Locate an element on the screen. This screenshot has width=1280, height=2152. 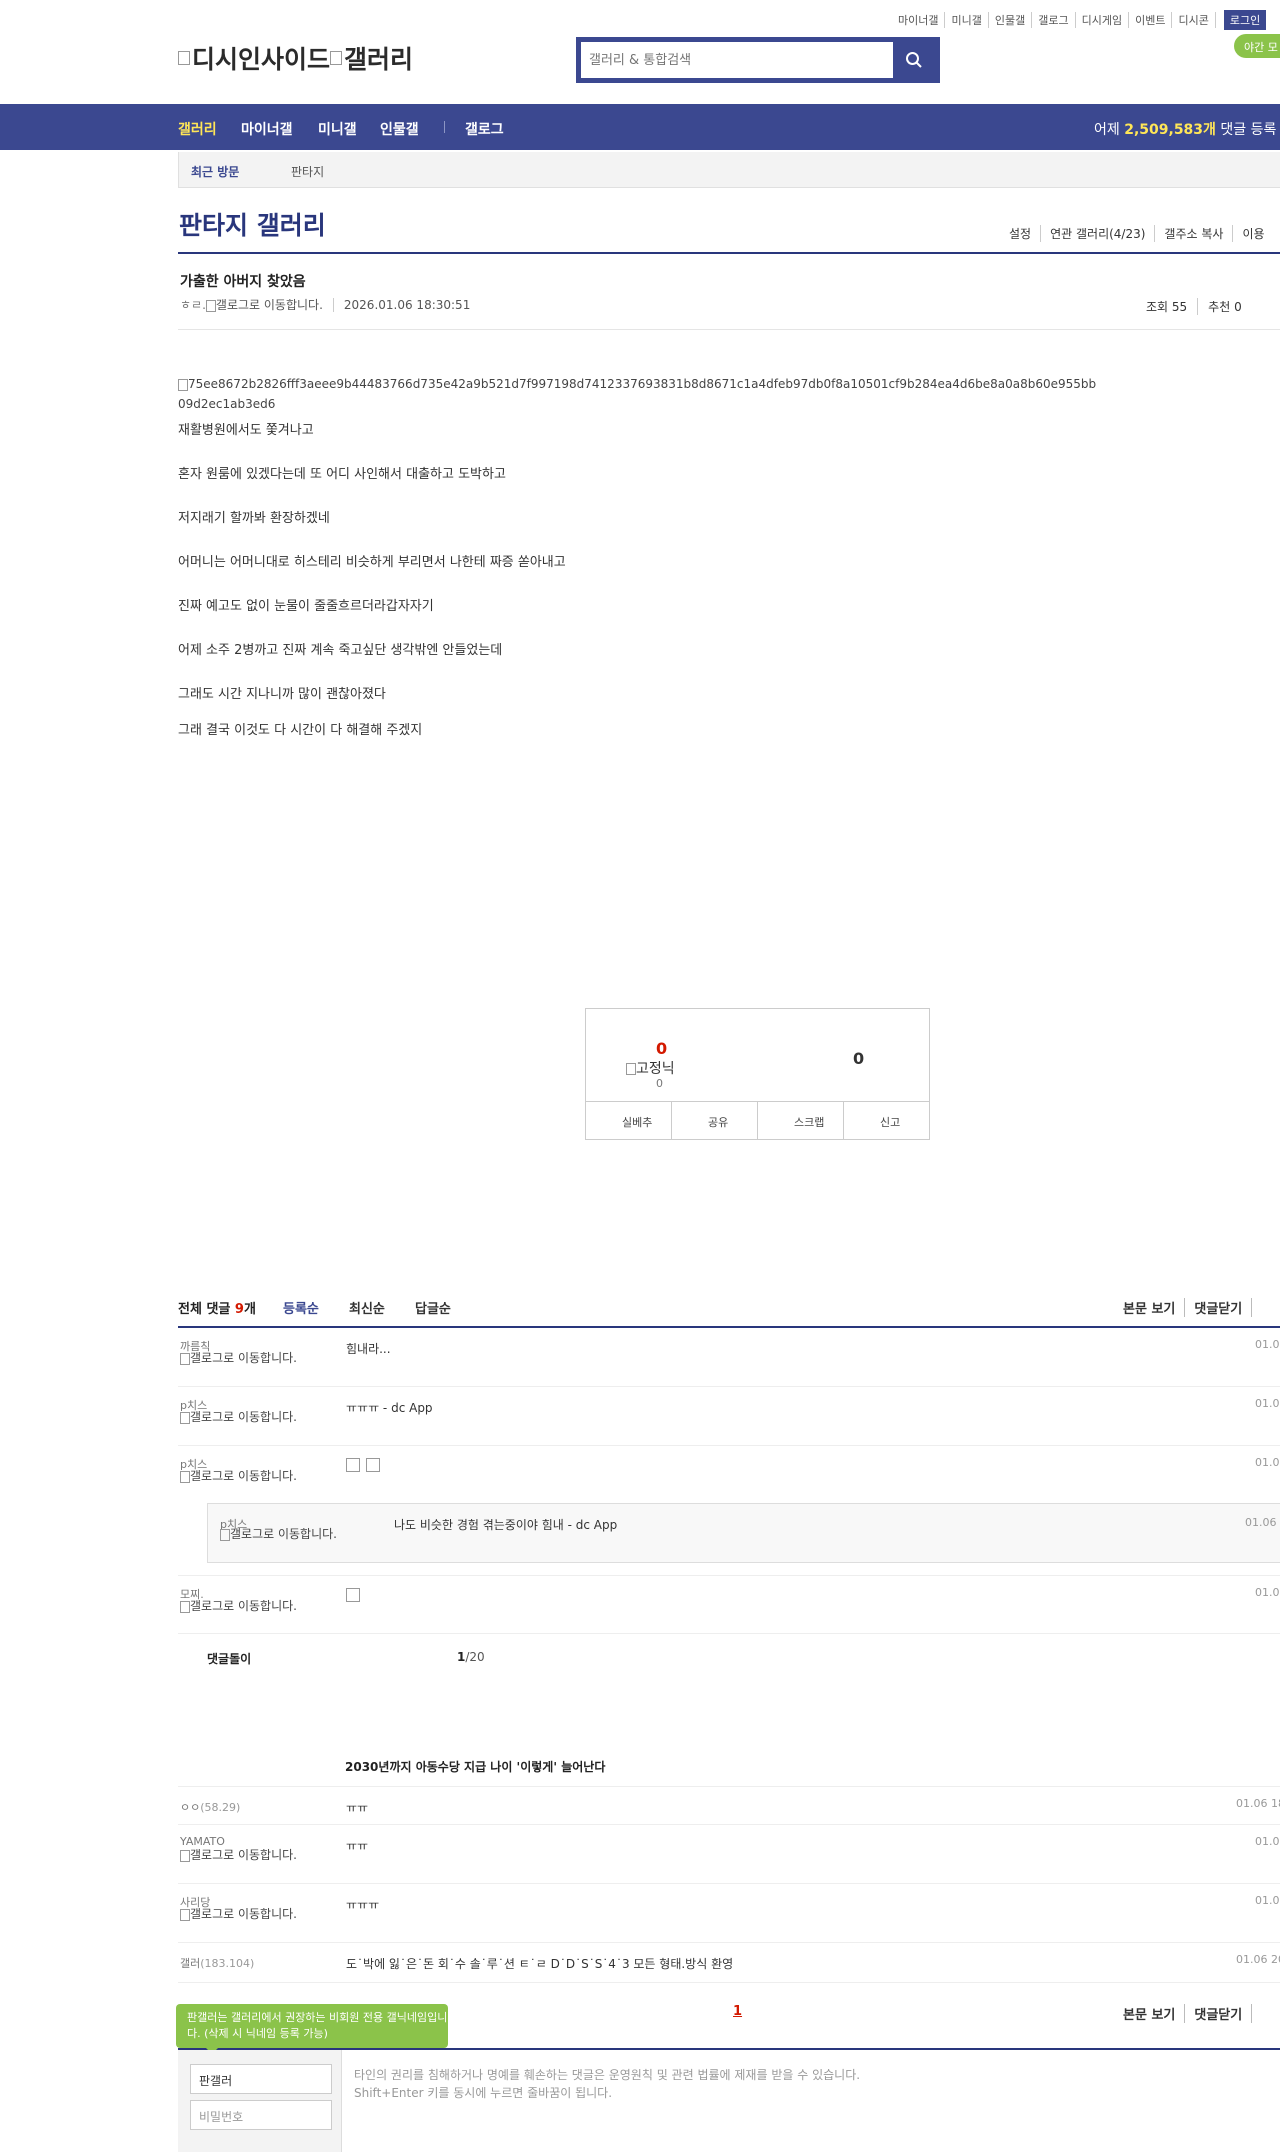
share-button: 공유 is located at coordinates (714, 1120).